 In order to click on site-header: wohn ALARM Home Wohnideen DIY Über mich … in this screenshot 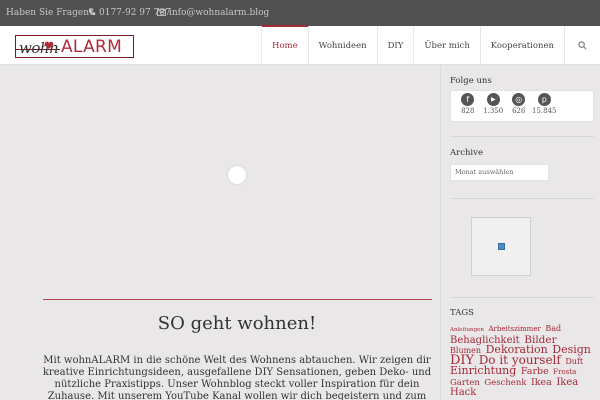, I will do `click(300, 45)`.